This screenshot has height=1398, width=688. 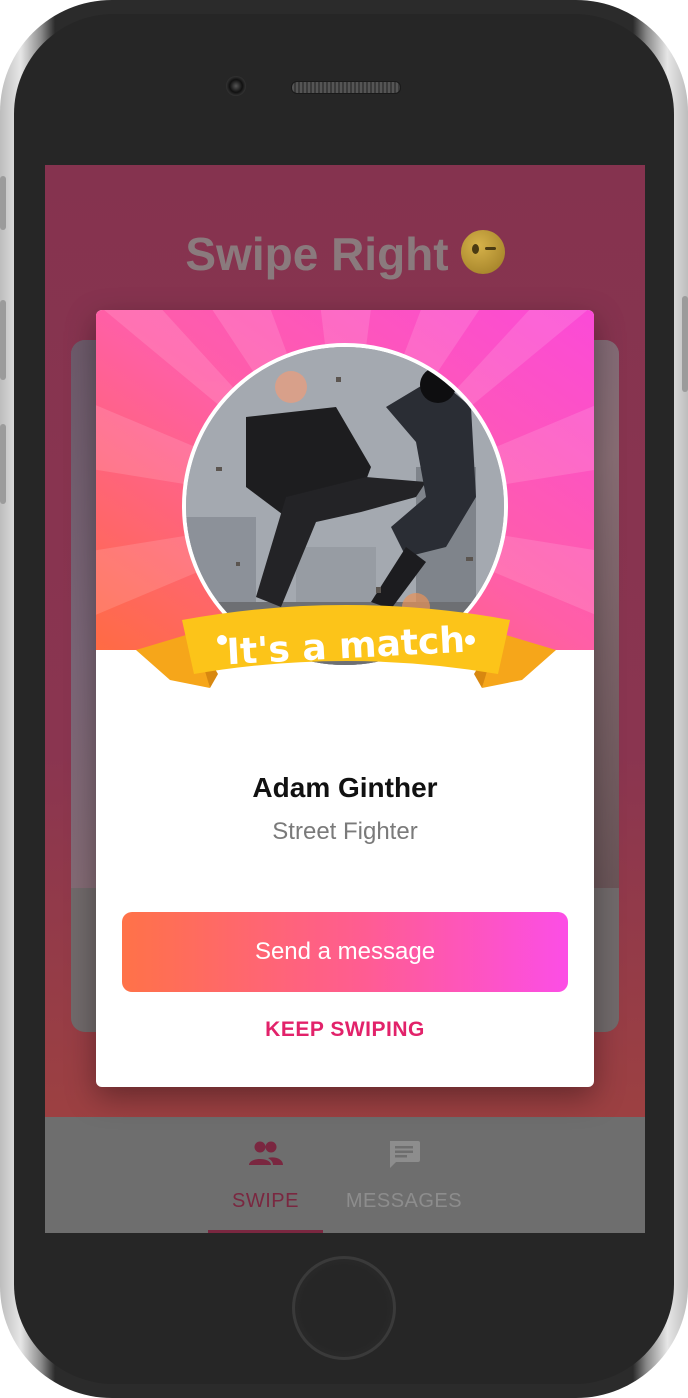 What do you see at coordinates (685, 344) in the screenshot?
I see `power-button` at bounding box center [685, 344].